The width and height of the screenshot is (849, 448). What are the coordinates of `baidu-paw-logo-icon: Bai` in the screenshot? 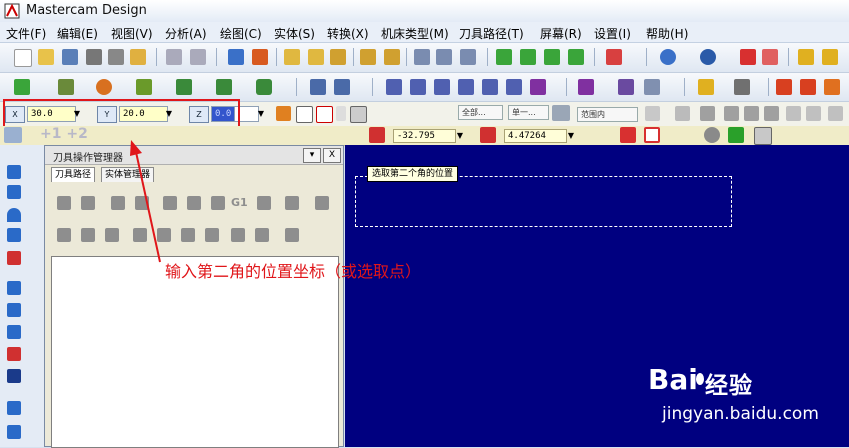 It's located at (676, 379).